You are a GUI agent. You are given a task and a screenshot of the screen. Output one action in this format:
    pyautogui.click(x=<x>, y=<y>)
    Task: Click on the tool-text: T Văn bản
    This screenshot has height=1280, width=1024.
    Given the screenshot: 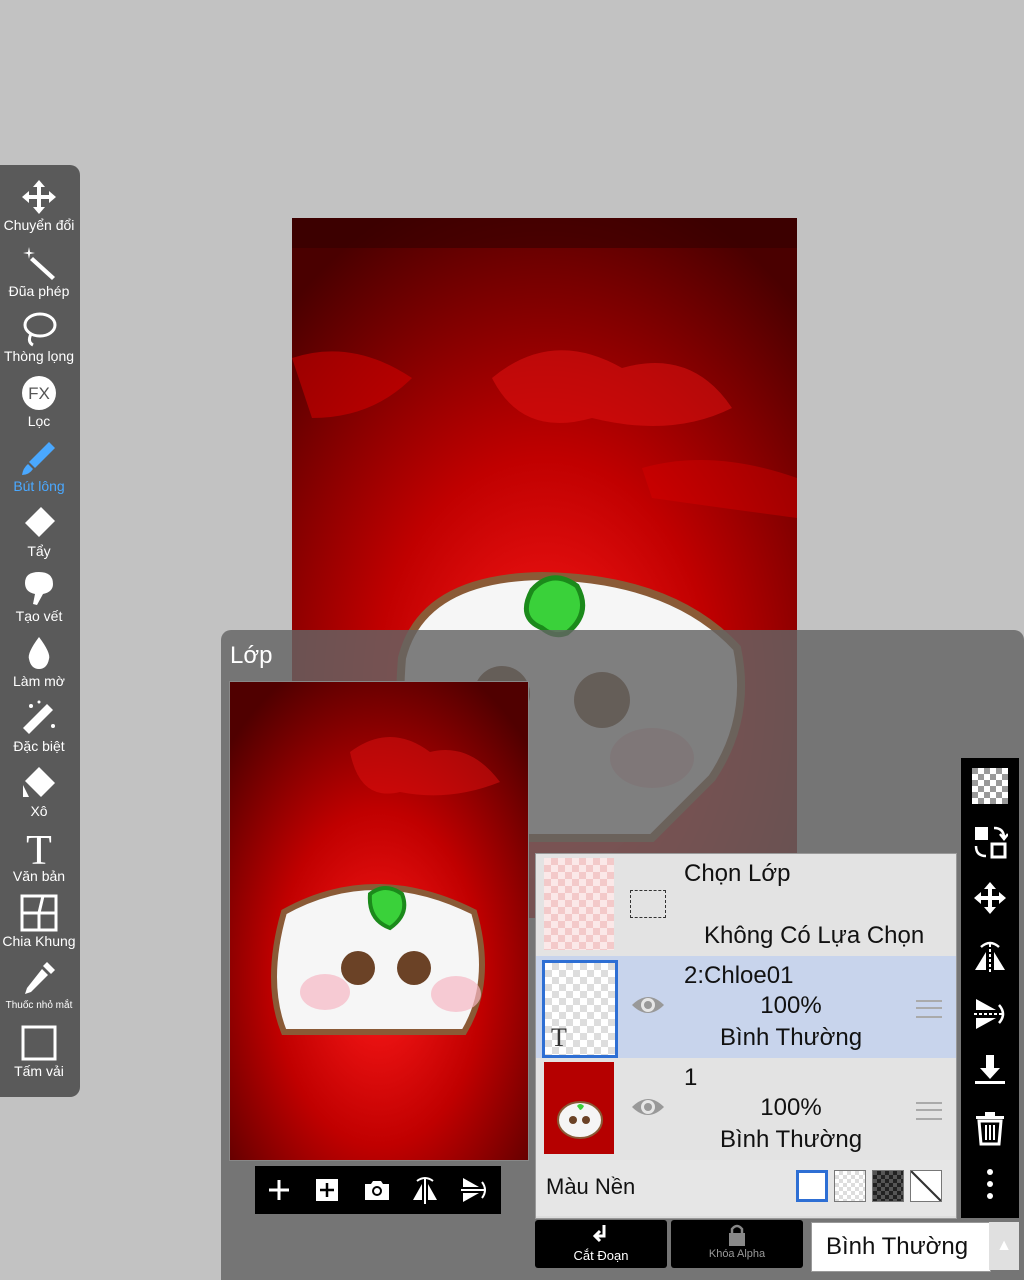 What is the action you would take?
    pyautogui.click(x=39, y=860)
    